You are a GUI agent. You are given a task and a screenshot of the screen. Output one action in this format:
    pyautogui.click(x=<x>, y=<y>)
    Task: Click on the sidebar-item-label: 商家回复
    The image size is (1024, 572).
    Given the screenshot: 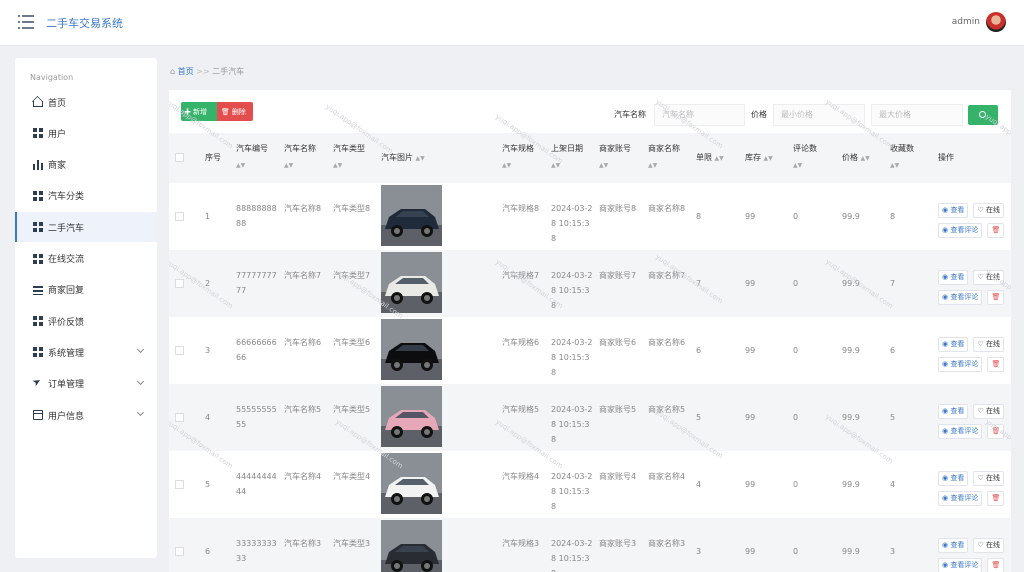 What is the action you would take?
    pyautogui.click(x=66, y=291)
    